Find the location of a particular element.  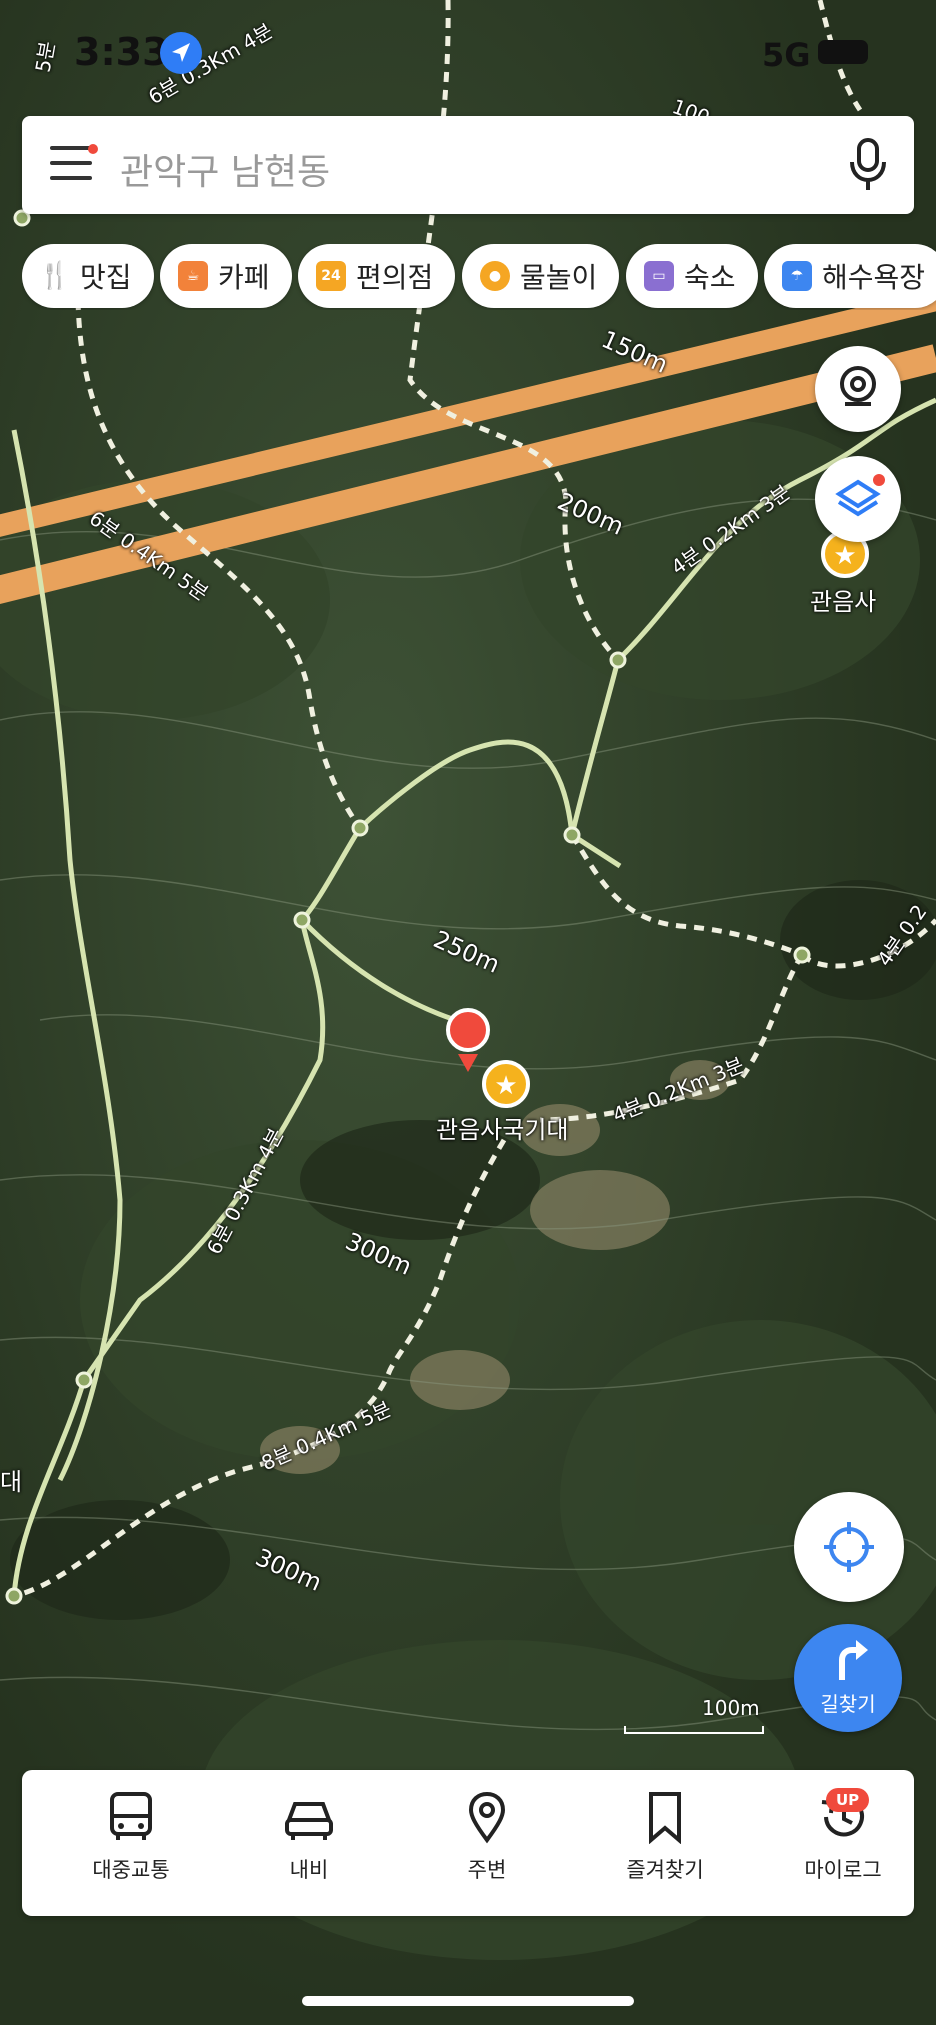

car-icon is located at coordinates (309, 1821).